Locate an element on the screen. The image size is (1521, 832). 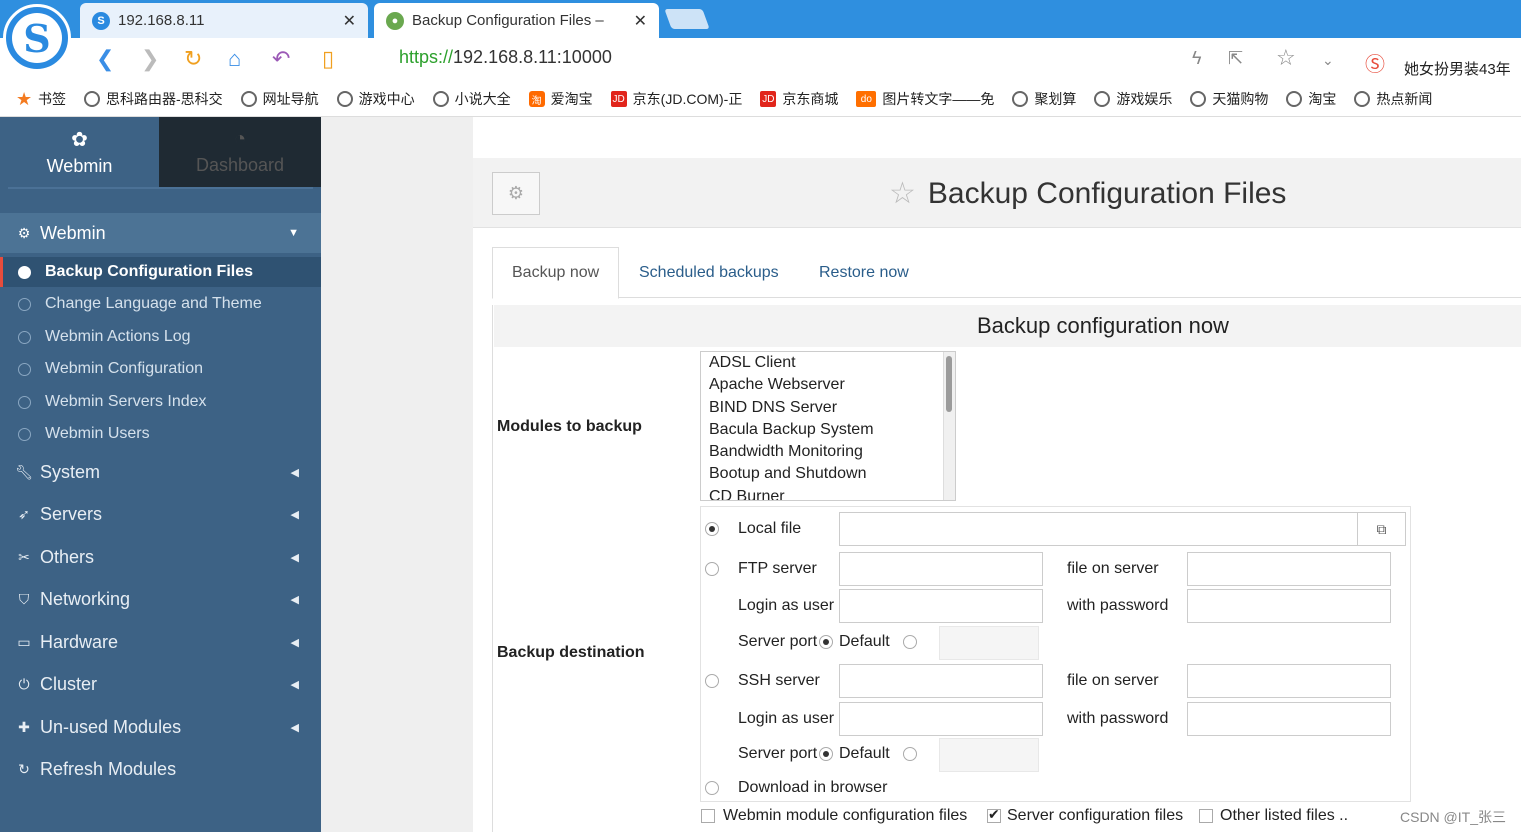
lightning-icon: ϟ is located at coordinates (1197, 58).